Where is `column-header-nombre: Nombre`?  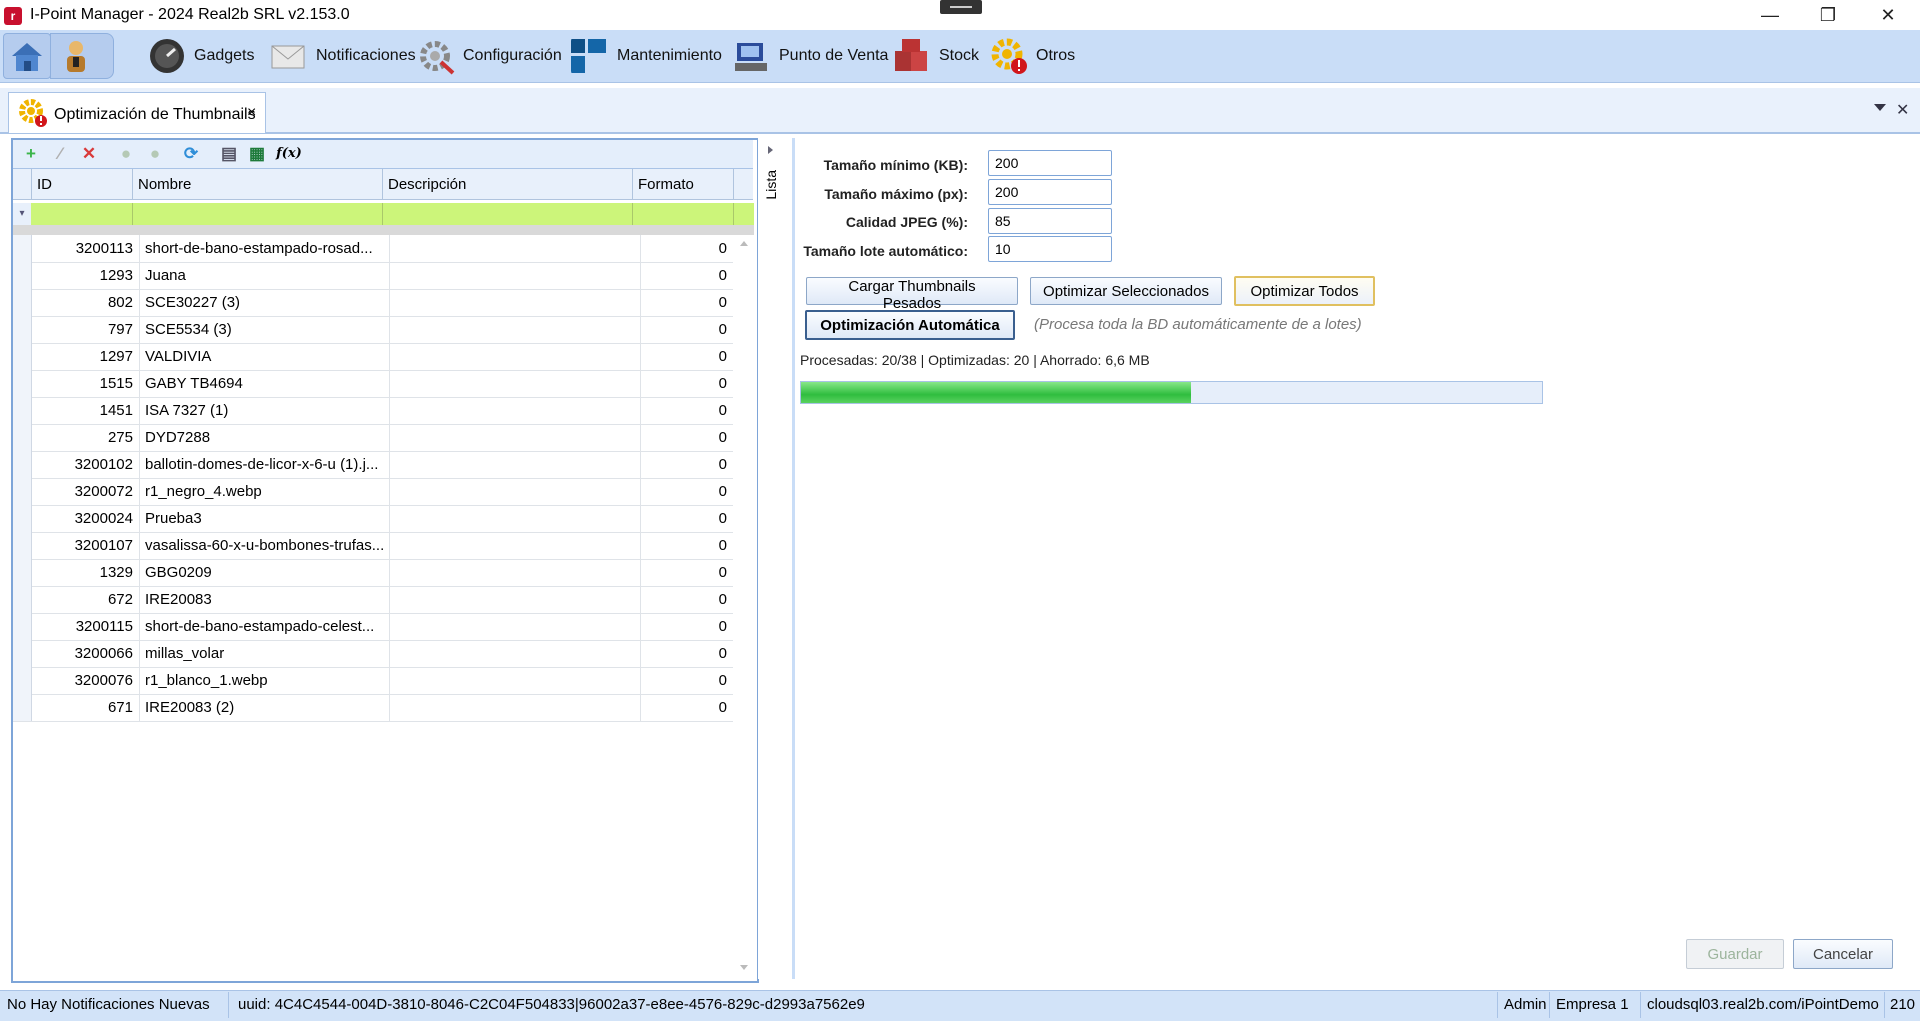 column-header-nombre: Nombre is located at coordinates (257, 184).